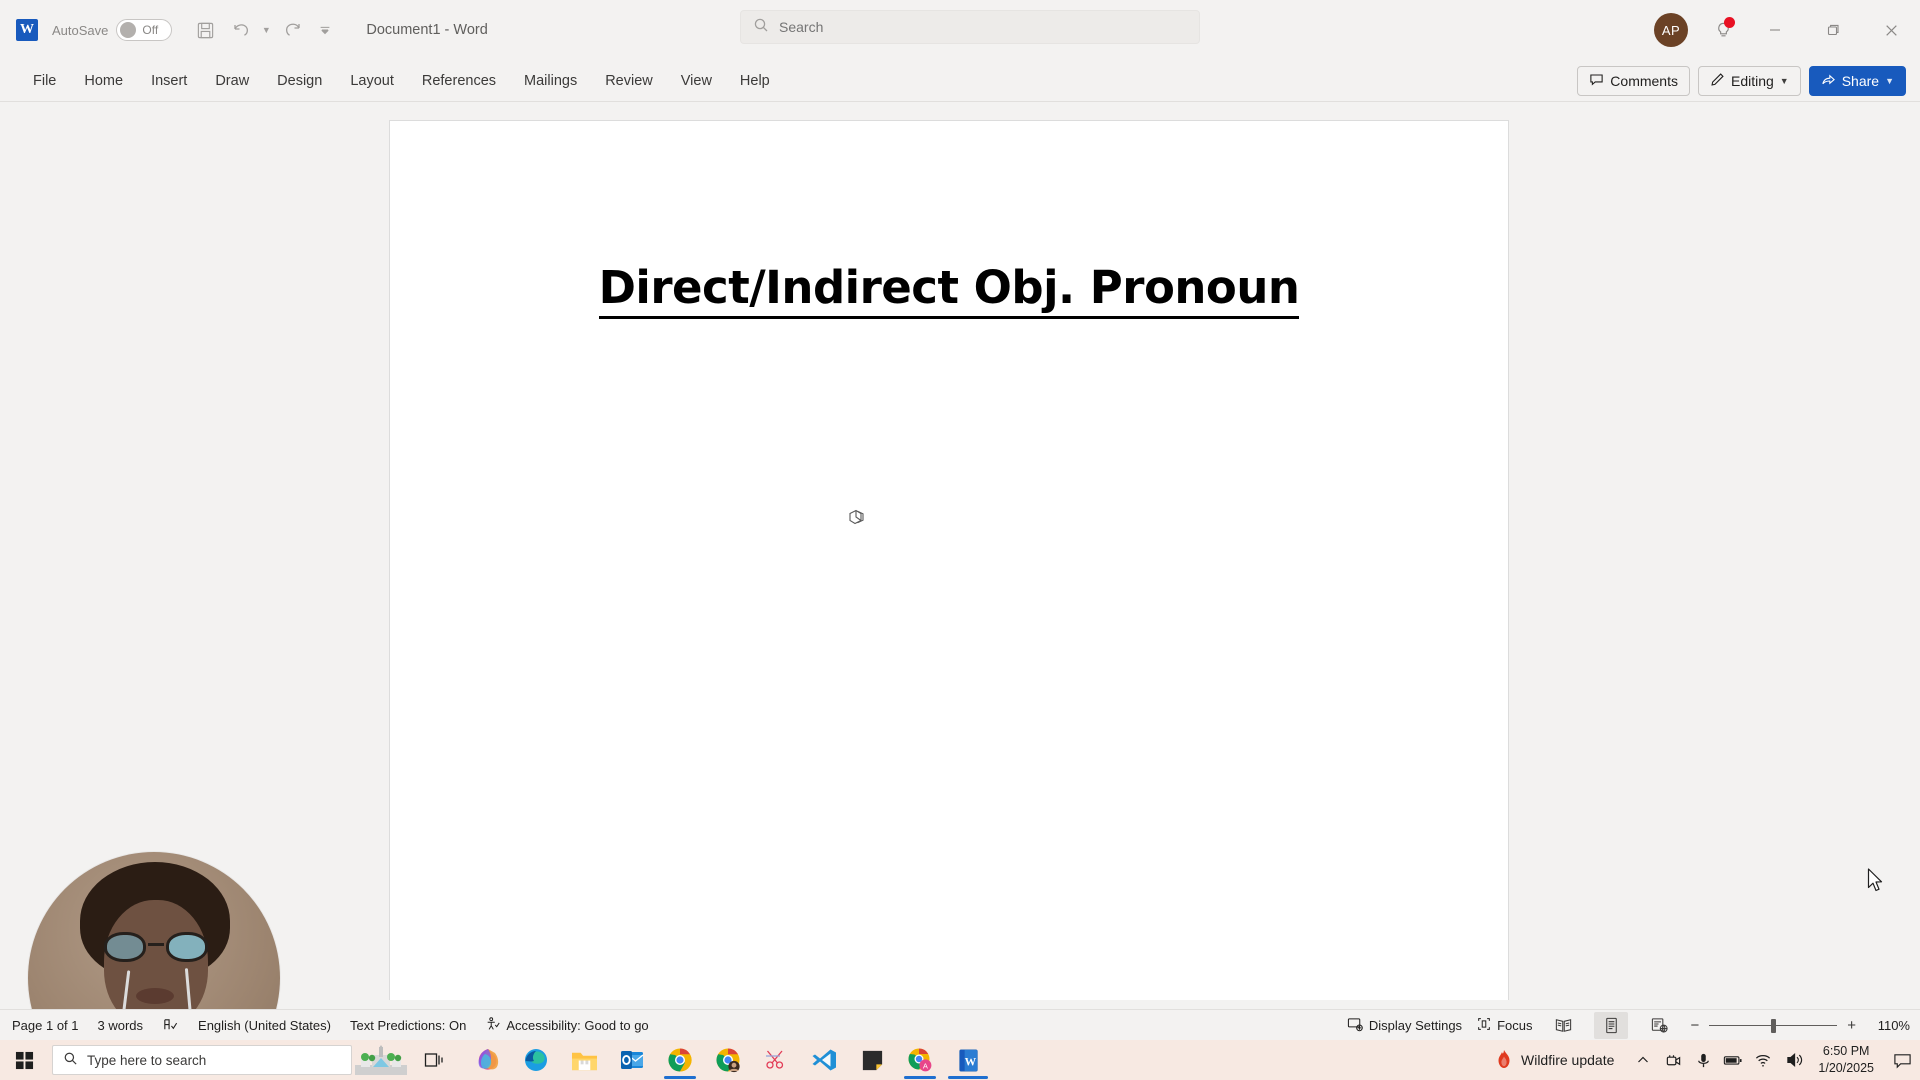 This screenshot has width=1920, height=1080. Describe the element at coordinates (1504, 1060) in the screenshot. I see `flame-icon` at that location.